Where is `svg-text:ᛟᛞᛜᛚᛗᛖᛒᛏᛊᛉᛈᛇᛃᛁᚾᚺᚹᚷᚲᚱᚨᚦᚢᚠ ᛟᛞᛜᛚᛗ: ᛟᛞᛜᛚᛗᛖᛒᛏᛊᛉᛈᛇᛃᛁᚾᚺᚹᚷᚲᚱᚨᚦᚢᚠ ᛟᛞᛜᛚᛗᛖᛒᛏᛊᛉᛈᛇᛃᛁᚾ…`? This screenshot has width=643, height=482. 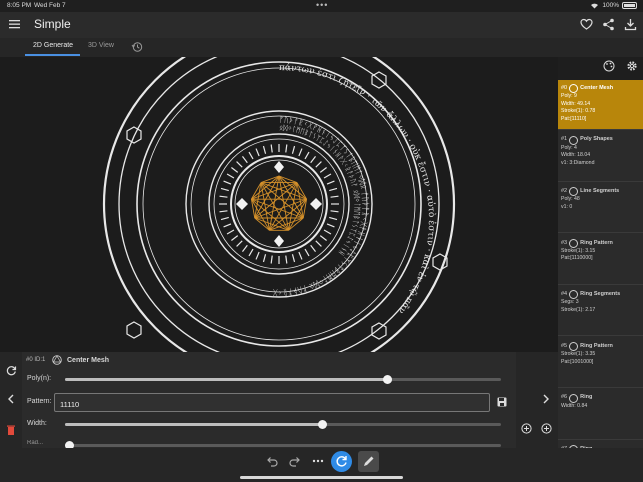 svg-text:ᛟᛞᛜᛚᛗᛖᛒᛏᛊᛉᛈᛇᛃᛁᚾᚺᚹᚷᚲᚱᚨᚦᚢᚠ ᛟᛞᛜᛚᛗ: ᛟᛞᛜᛚᛗᛖᛒᛏᛊᛉᛈᛇᛃᛁᚾᚺᚹᚷᚲᚱᚨᚦᚢᚠ ᛟᛞᛜᛚᛗᛖᛒᛏᛊᛉᛈᛇᛃᛁᚾ… is located at coordinates (320, 190).